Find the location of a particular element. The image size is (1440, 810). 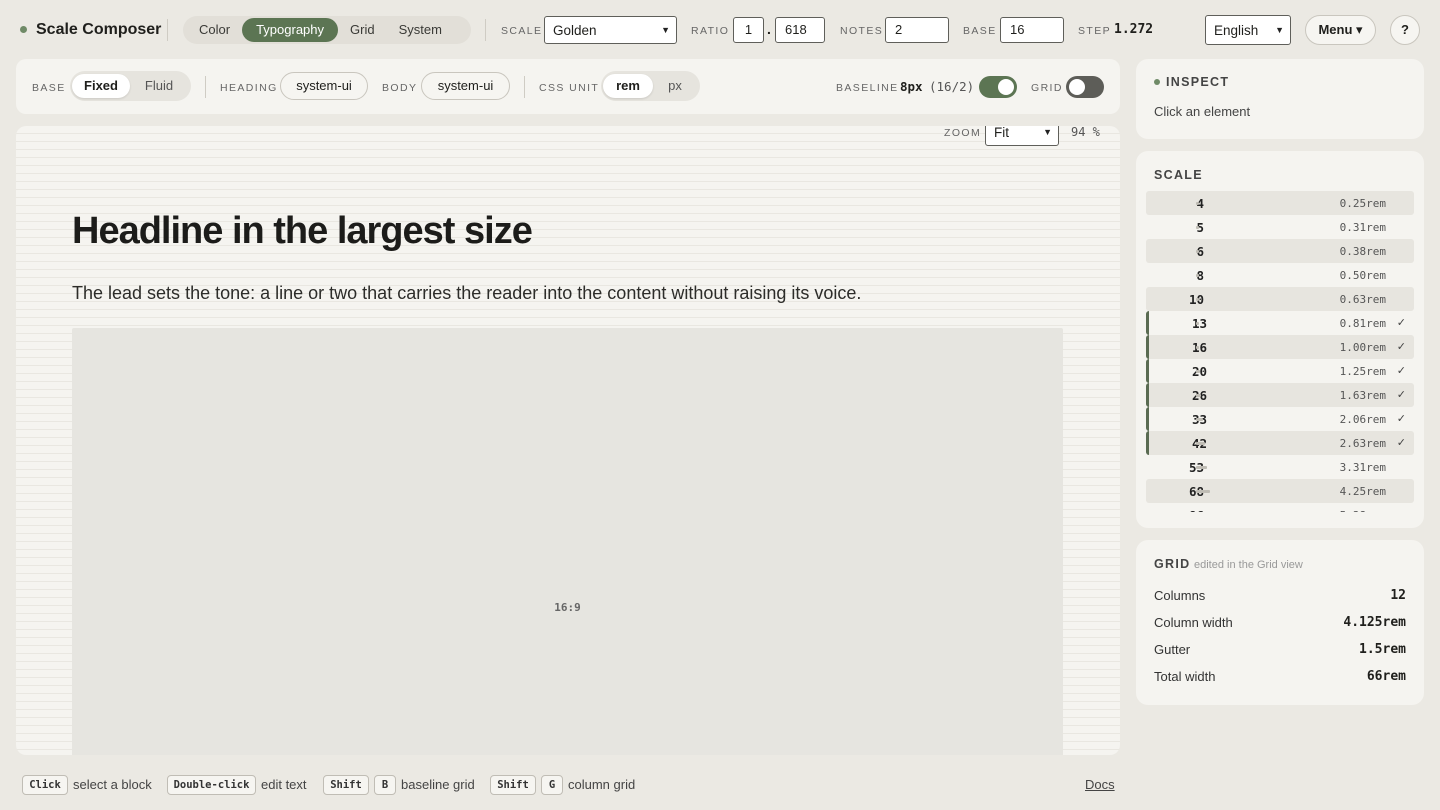

css-unit-label: CSS UNIT is located at coordinates (569, 88).